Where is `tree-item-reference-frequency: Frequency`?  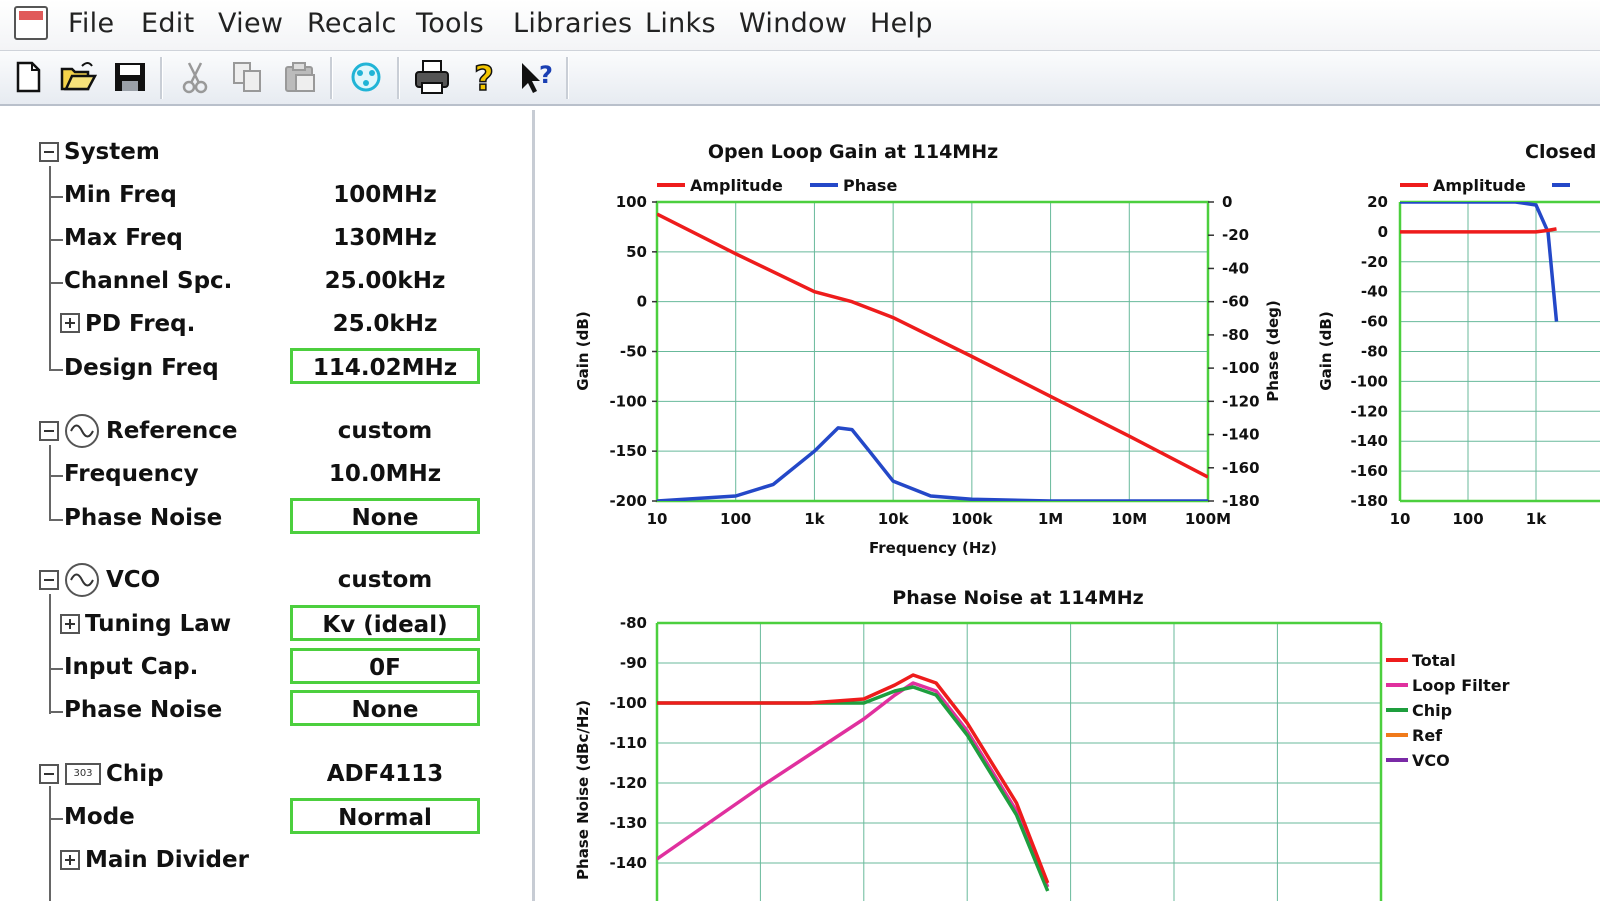
tree-item-reference-frequency: Frequency is located at coordinates (131, 474).